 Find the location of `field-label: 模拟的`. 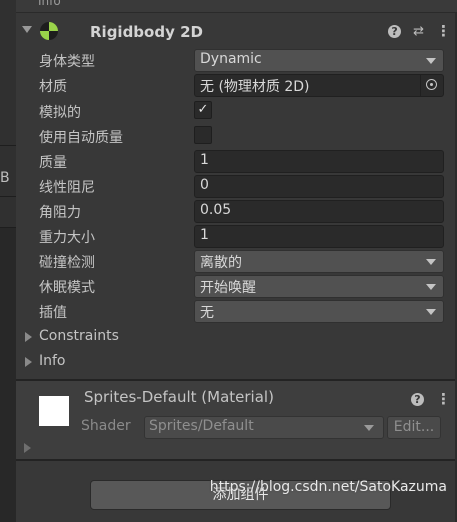

field-label: 模拟的 is located at coordinates (60, 113).